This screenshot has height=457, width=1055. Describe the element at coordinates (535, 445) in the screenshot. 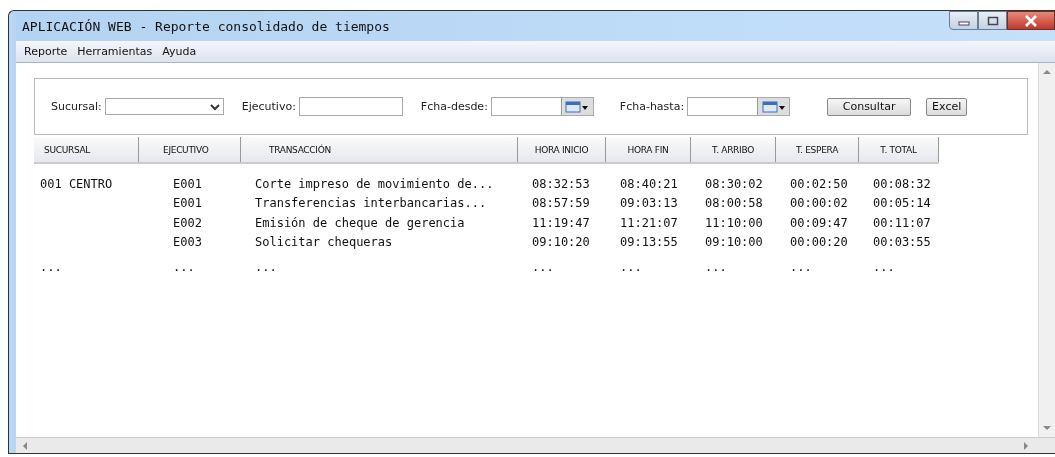

I see `horizontal-scrollbar` at that location.